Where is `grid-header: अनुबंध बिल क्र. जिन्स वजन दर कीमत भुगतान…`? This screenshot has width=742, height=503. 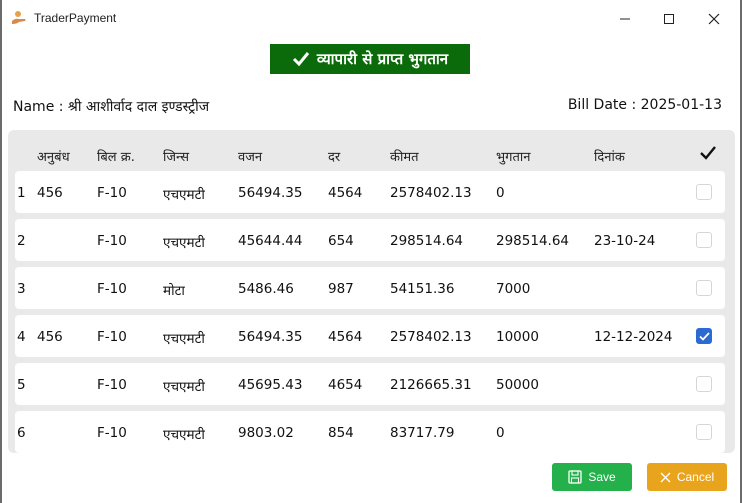 grid-header: अनुबंध बिल क्र. जिन्स वजन दर कीमत भुगतान… is located at coordinates (371, 150).